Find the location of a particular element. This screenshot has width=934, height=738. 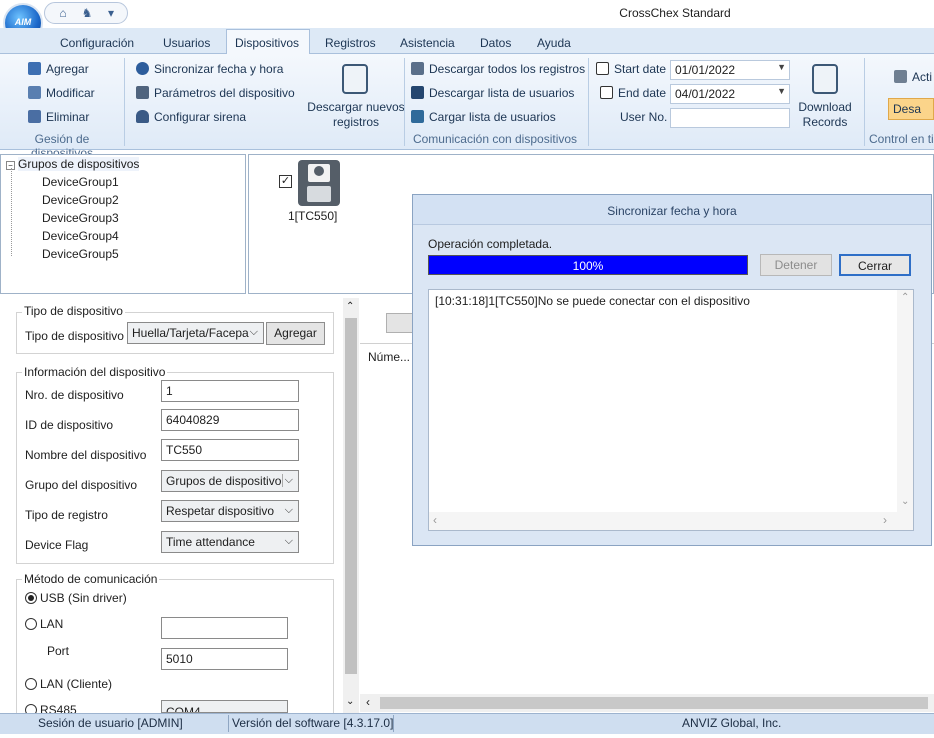

user-no-input is located at coordinates (730, 118).